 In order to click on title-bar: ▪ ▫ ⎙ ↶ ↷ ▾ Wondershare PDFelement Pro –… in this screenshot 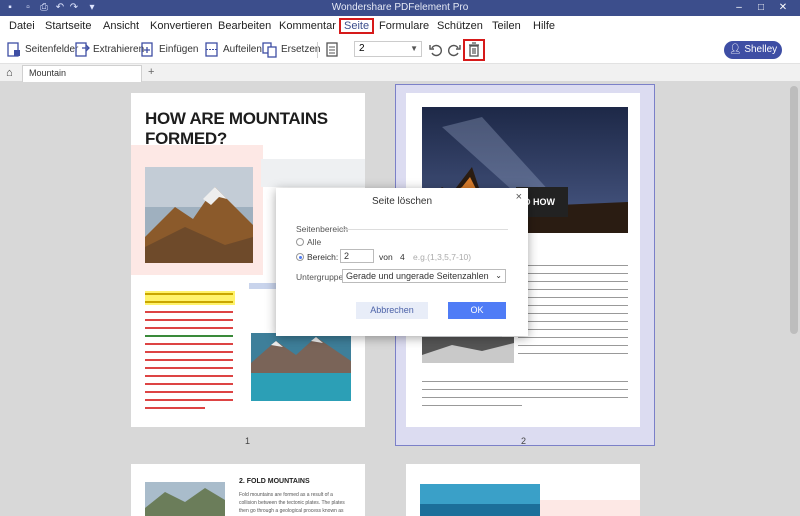, I will do `click(400, 8)`.